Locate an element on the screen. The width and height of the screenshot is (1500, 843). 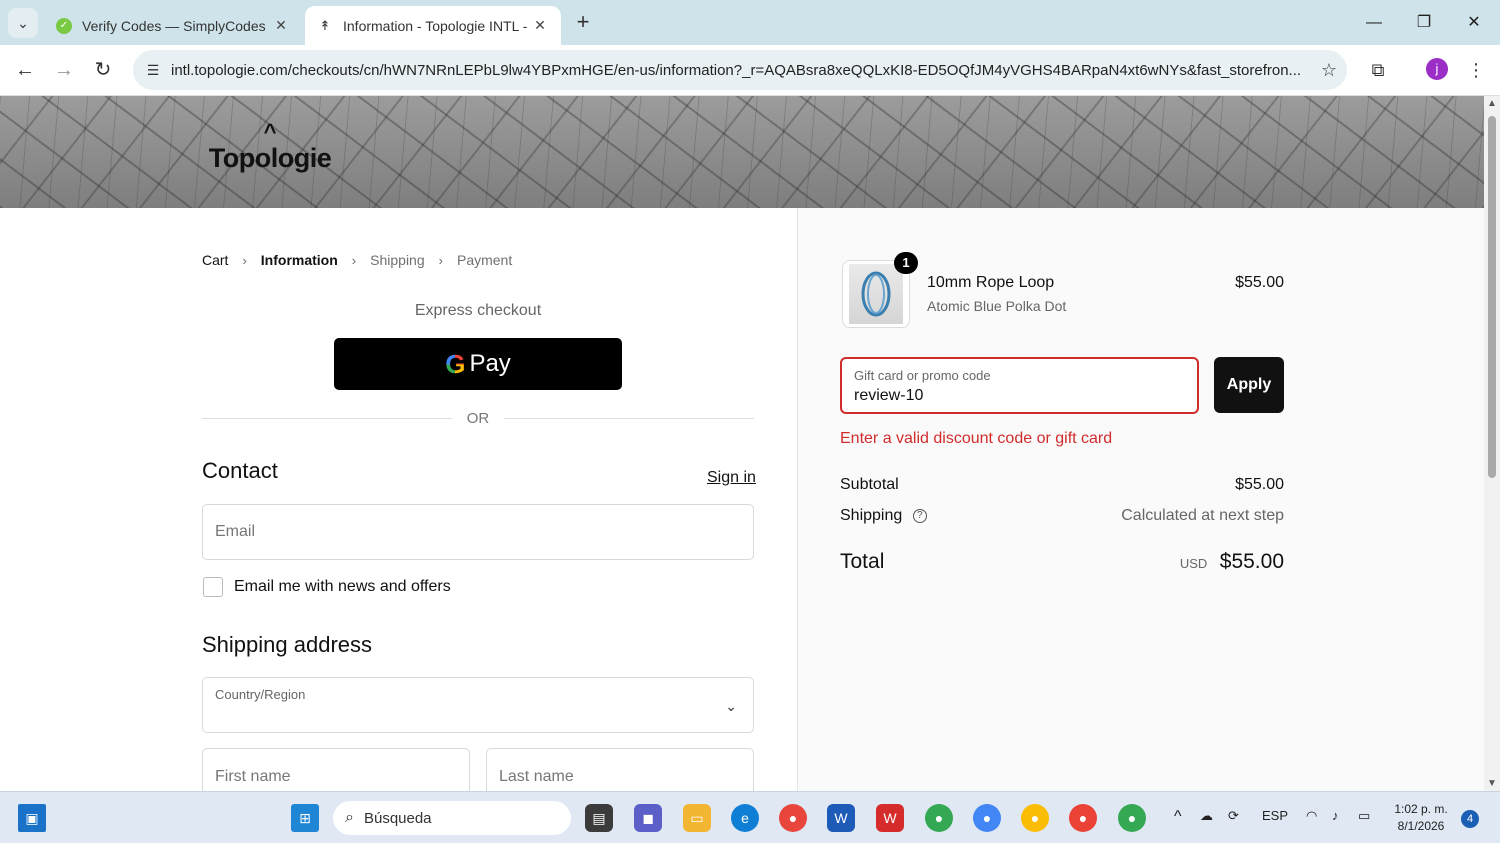
edge-icon: e is located at coordinates (745, 818).